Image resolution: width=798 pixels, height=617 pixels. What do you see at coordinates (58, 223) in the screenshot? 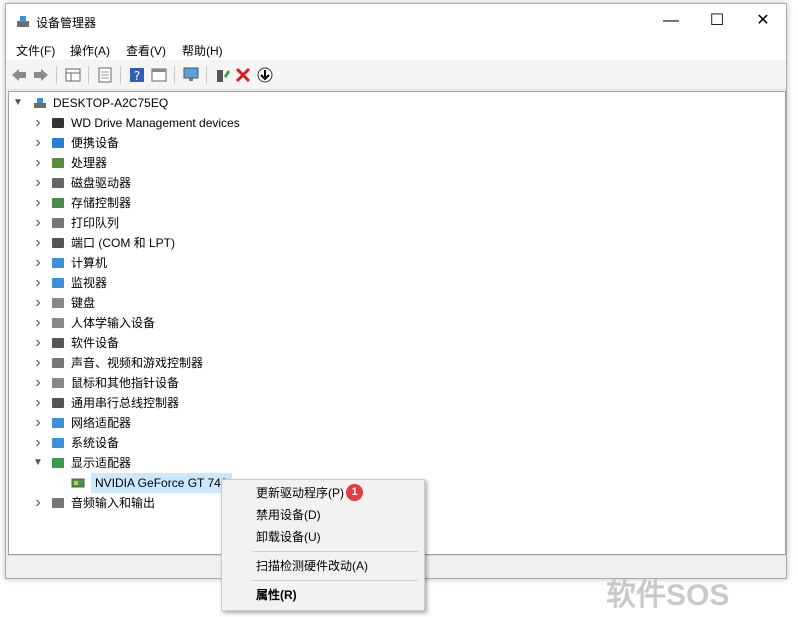
I see `printer-icon` at bounding box center [58, 223].